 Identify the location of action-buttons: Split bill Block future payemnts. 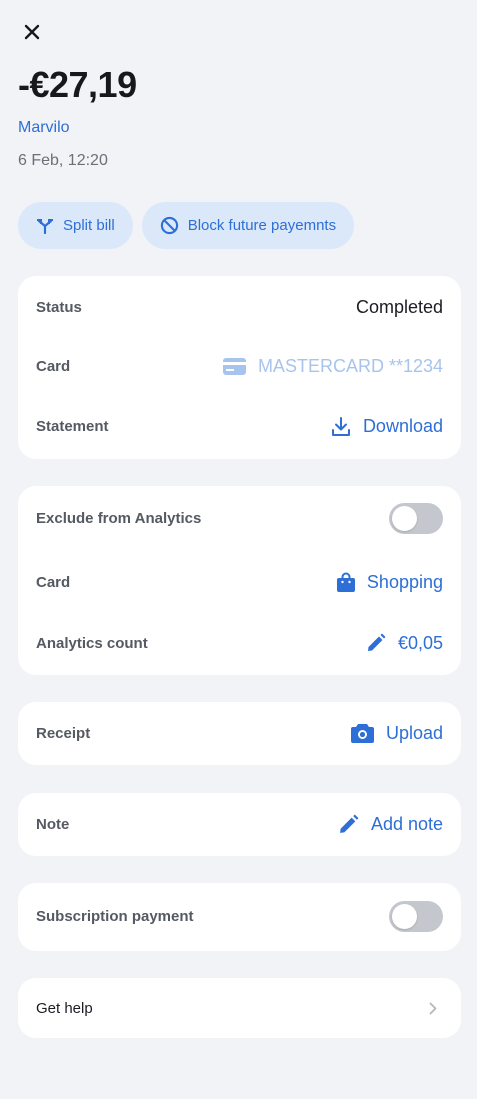
(186, 225).